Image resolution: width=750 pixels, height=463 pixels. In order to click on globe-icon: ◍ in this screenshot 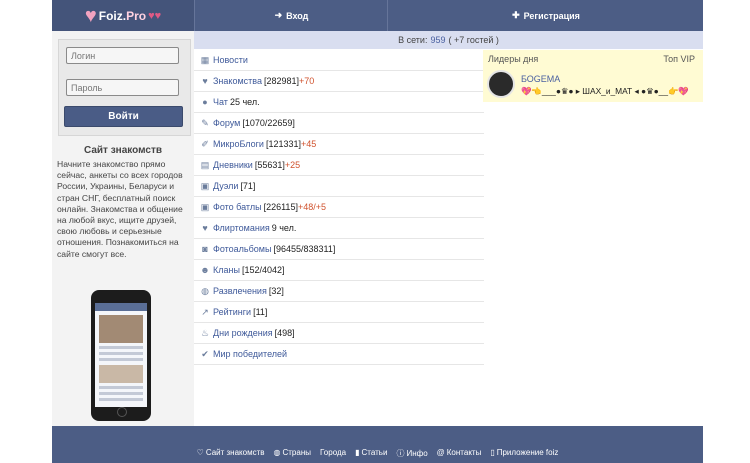, I will do `click(277, 452)`.